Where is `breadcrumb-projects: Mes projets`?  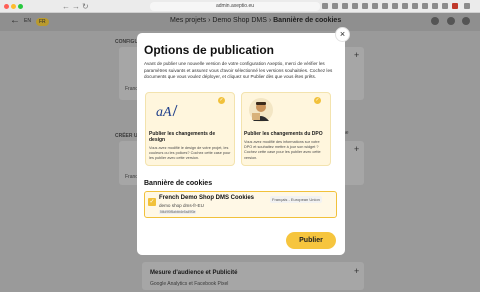
breadcrumb-projects: Mes projets is located at coordinates (188, 20).